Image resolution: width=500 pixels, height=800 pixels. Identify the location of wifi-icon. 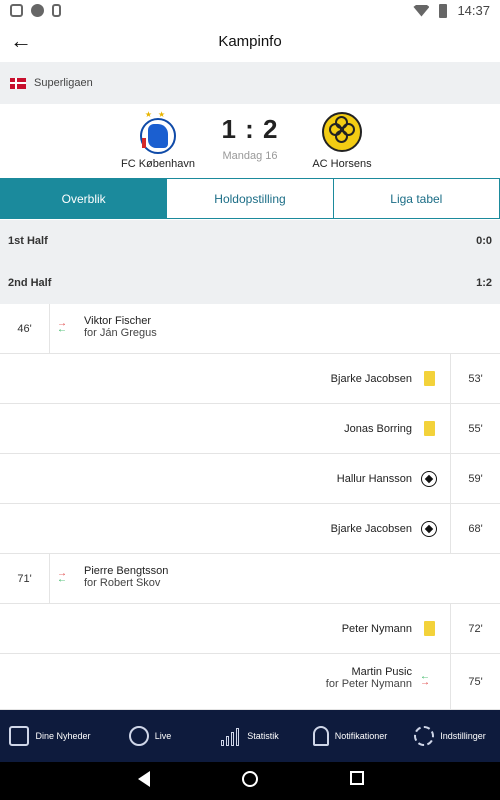
(421, 10).